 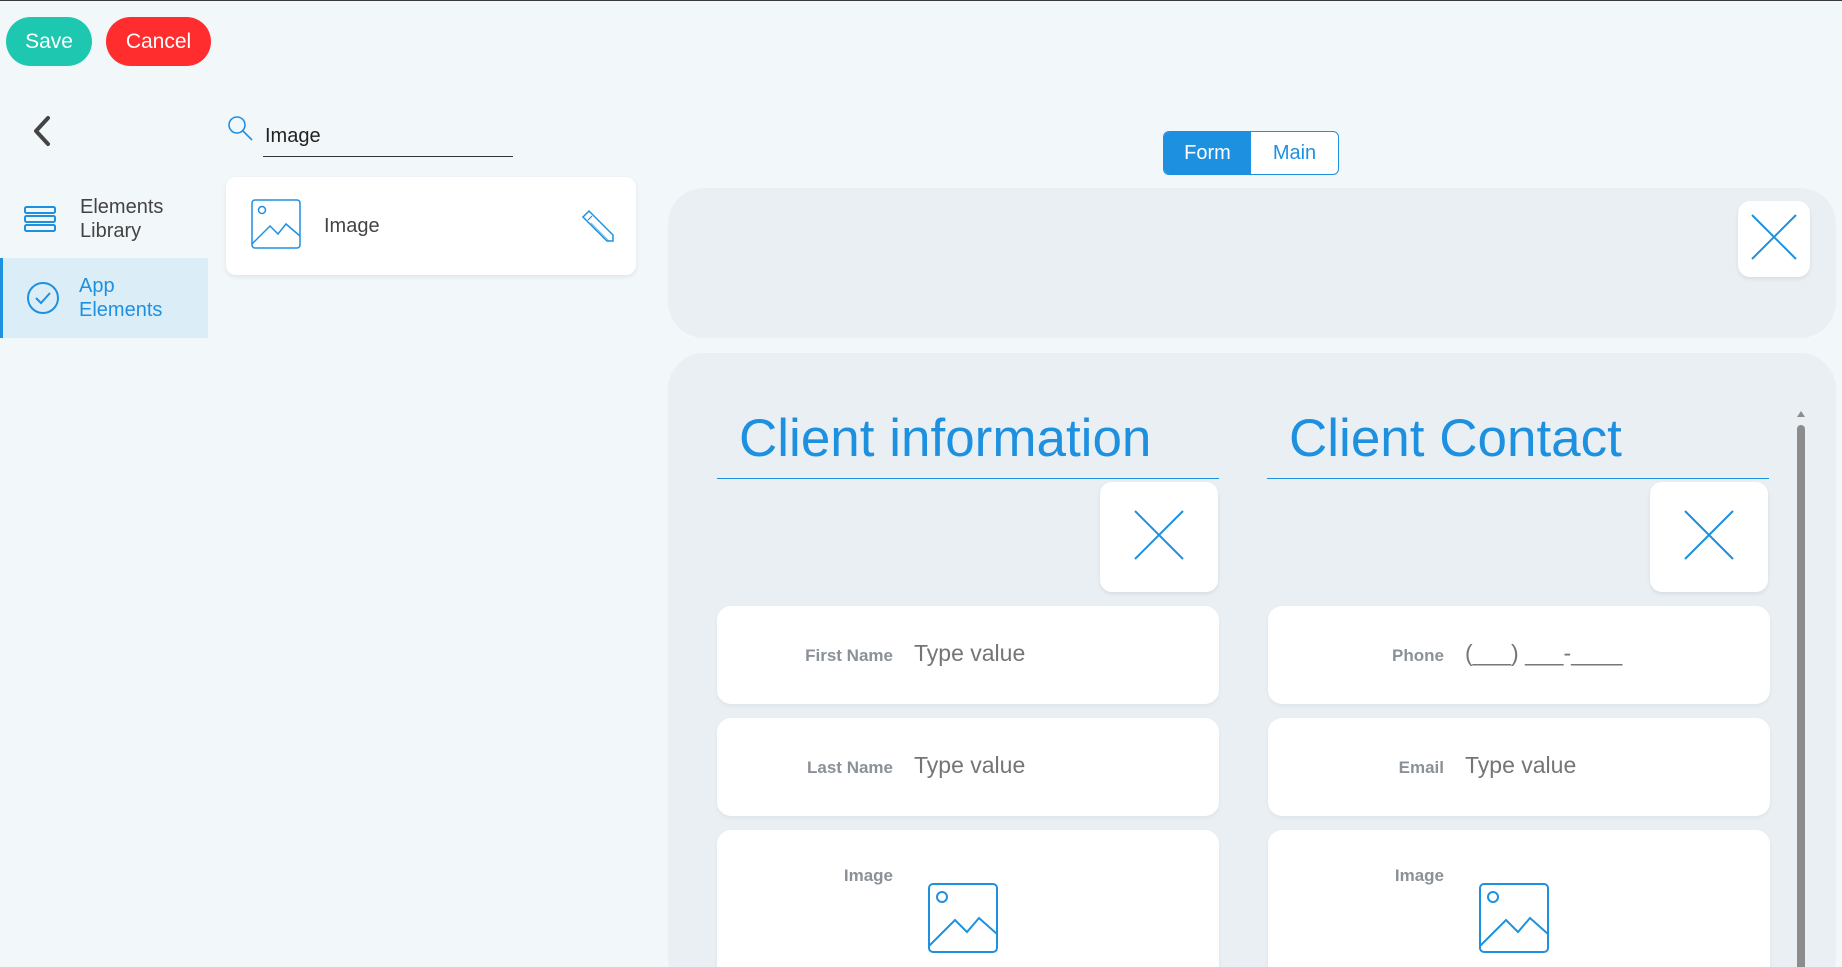 I want to click on check-circle-icon, so click(x=43, y=298).